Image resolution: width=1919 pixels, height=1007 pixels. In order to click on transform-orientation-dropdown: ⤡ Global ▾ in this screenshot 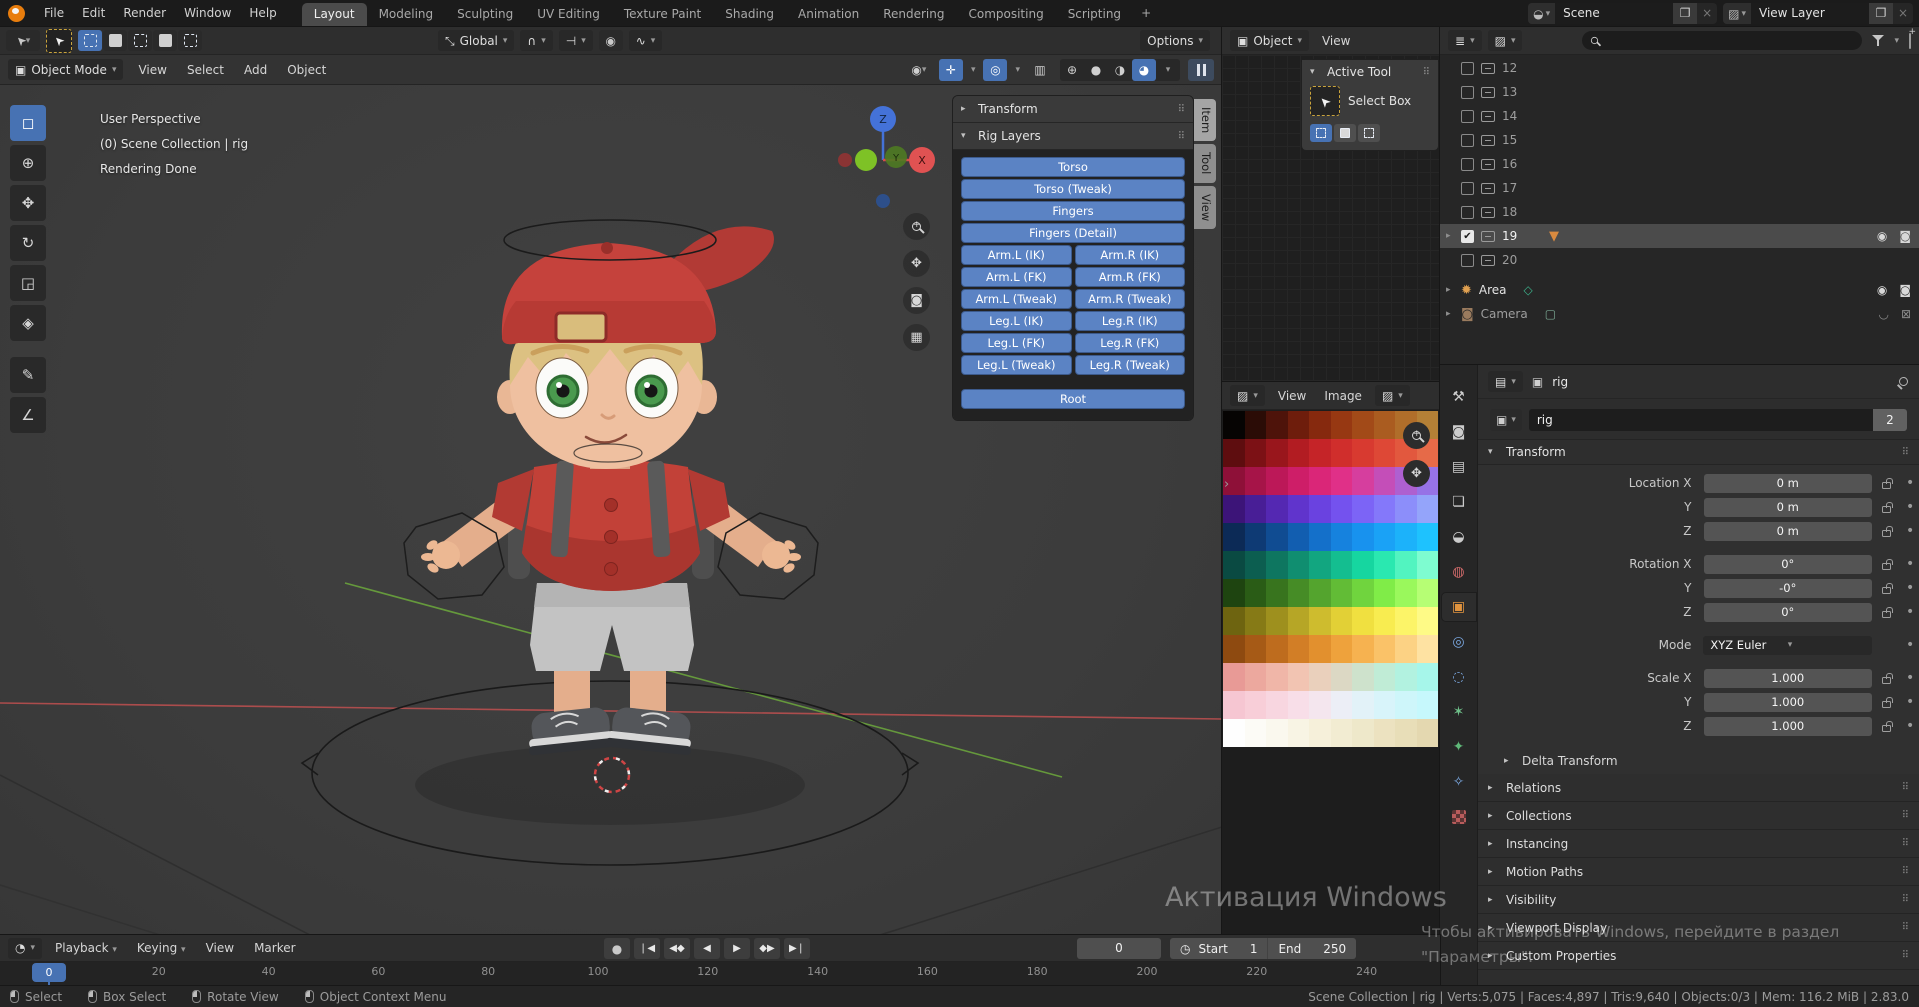, I will do `click(476, 40)`.